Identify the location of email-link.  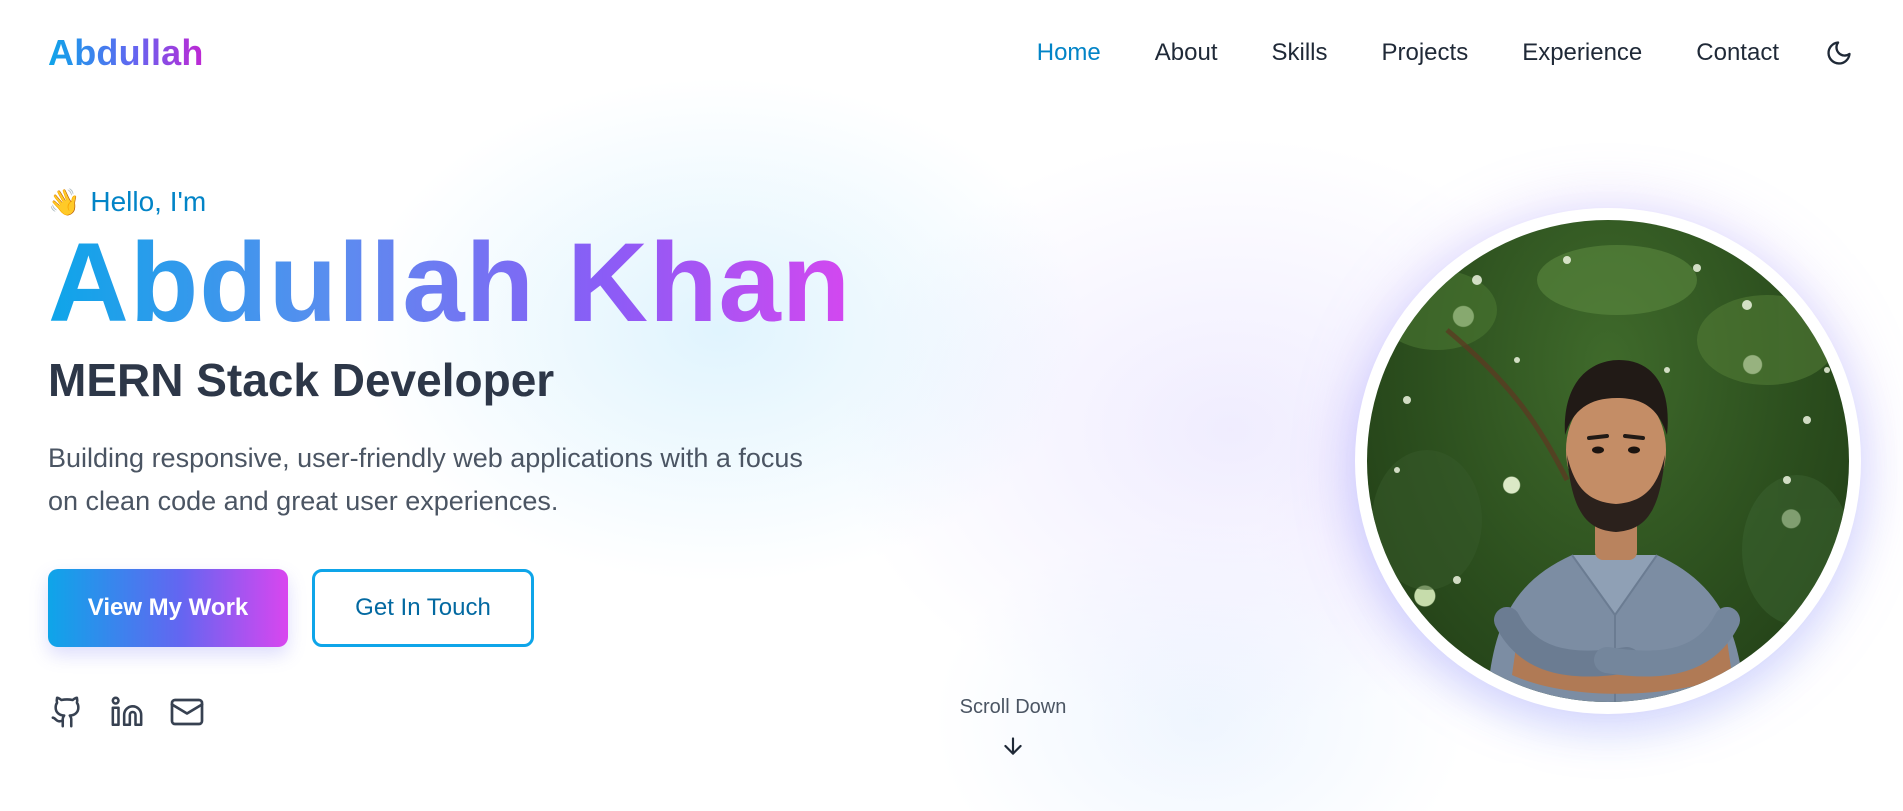
(187, 712).